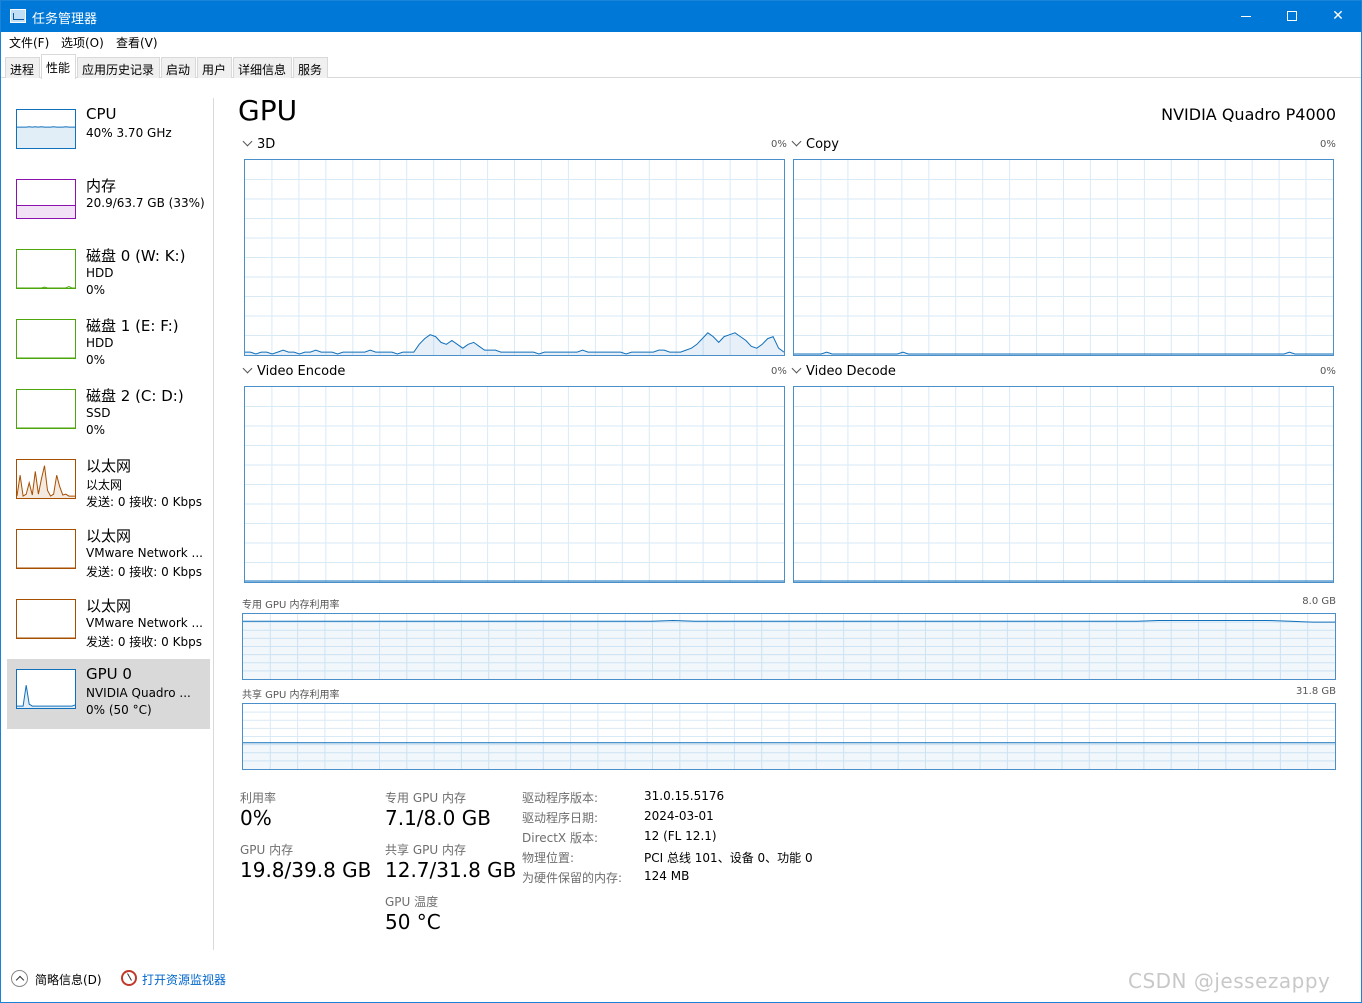  Describe the element at coordinates (19, 978) in the screenshot. I see `collapse-up-icon` at that location.